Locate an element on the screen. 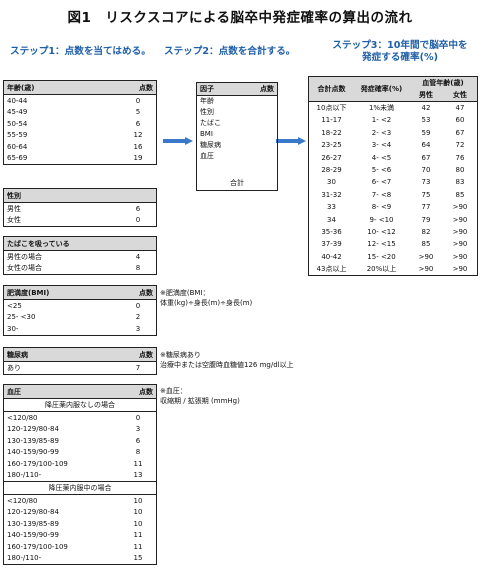  factor-item: 年齢 is located at coordinates (207, 101).